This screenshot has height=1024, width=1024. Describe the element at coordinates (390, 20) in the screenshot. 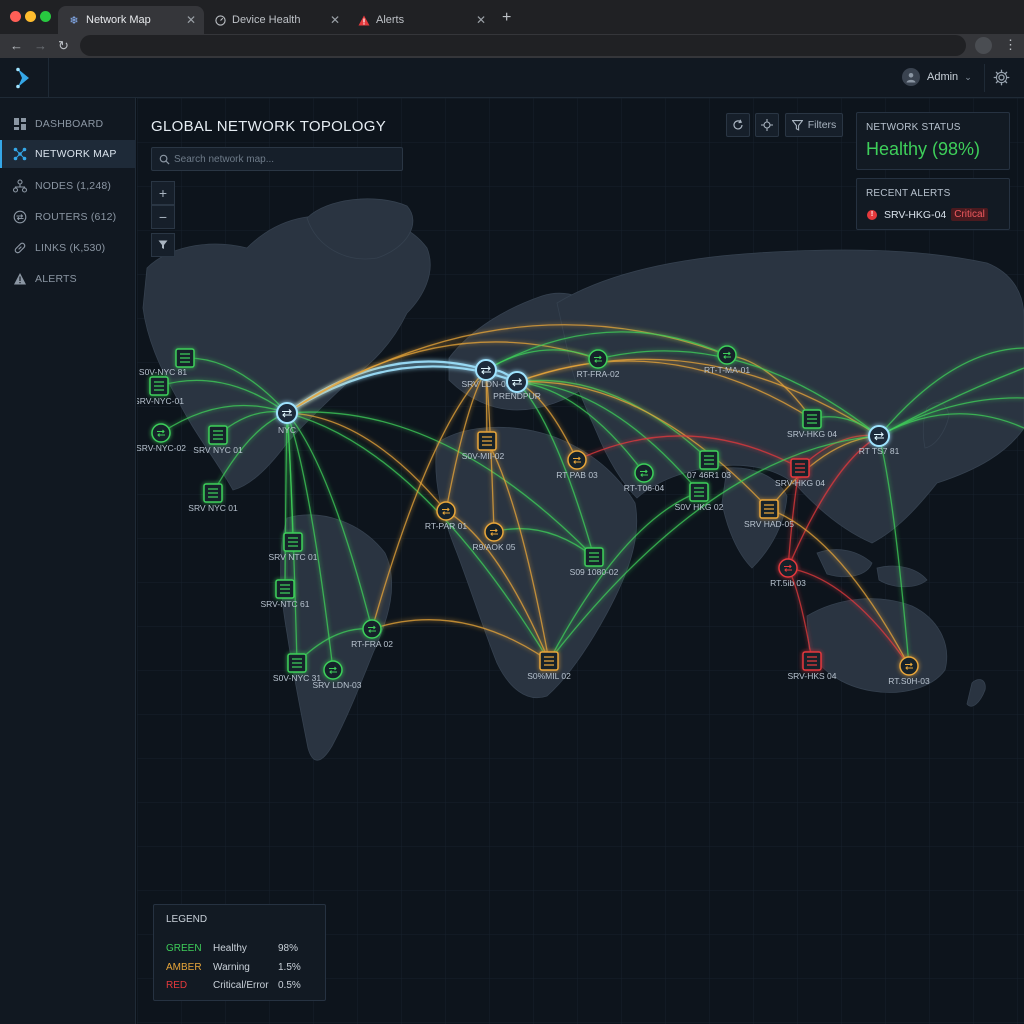

I see `tab-label: Alerts` at that location.